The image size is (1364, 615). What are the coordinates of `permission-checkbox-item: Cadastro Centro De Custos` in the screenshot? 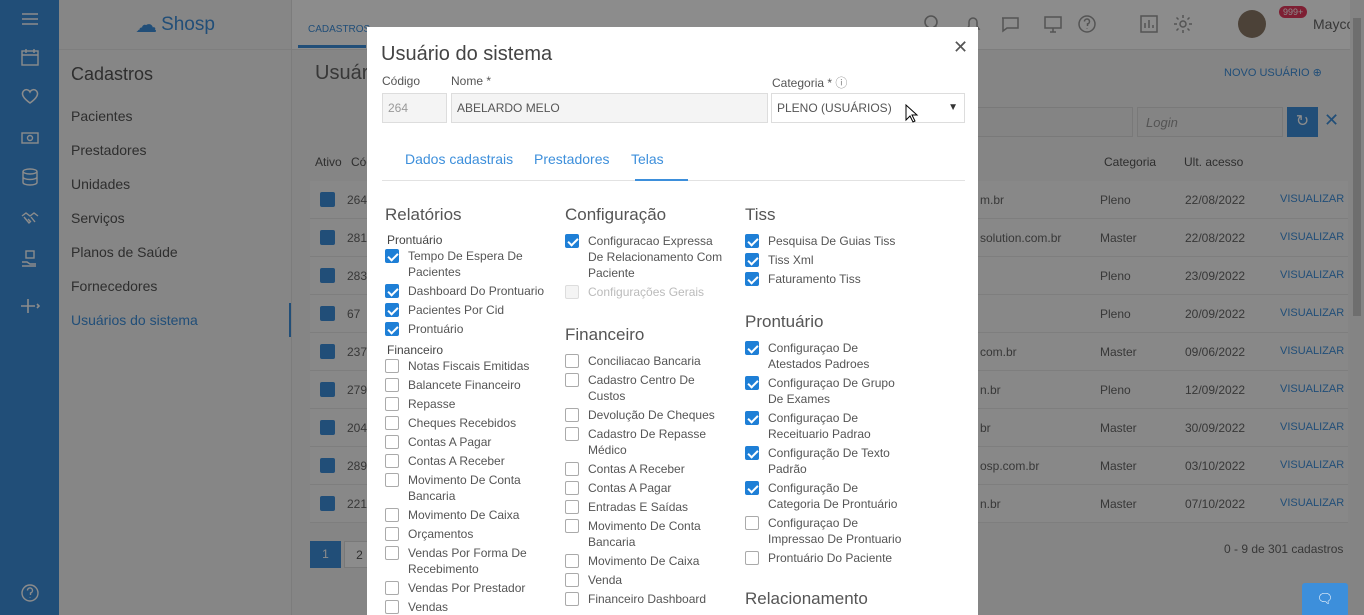 It's located at (645, 388).